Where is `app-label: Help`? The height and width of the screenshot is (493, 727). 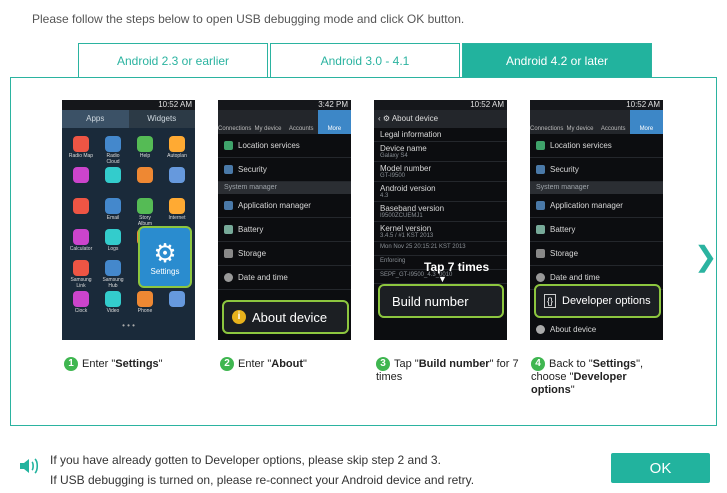
app-label: Help is located at coordinates (145, 156).